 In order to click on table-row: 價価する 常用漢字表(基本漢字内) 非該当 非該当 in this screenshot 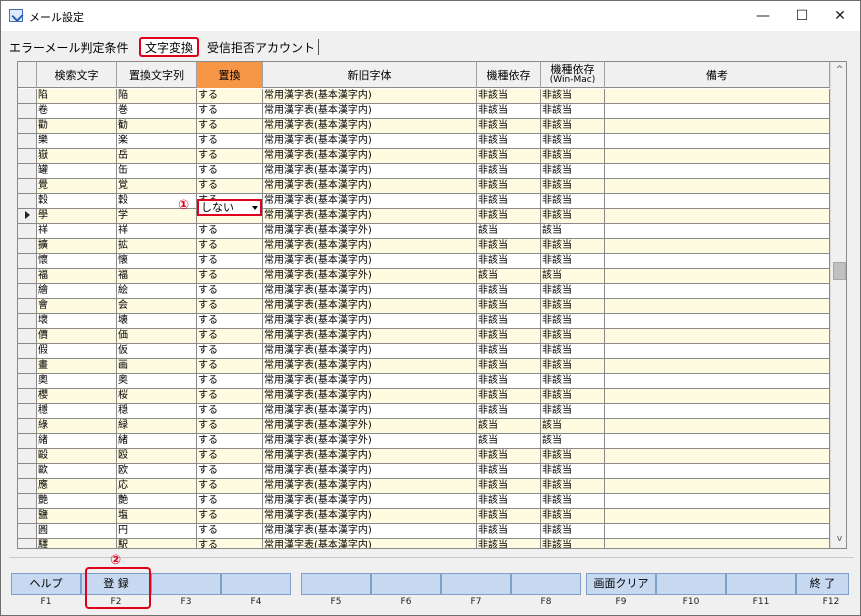, I will do `click(424, 336)`.